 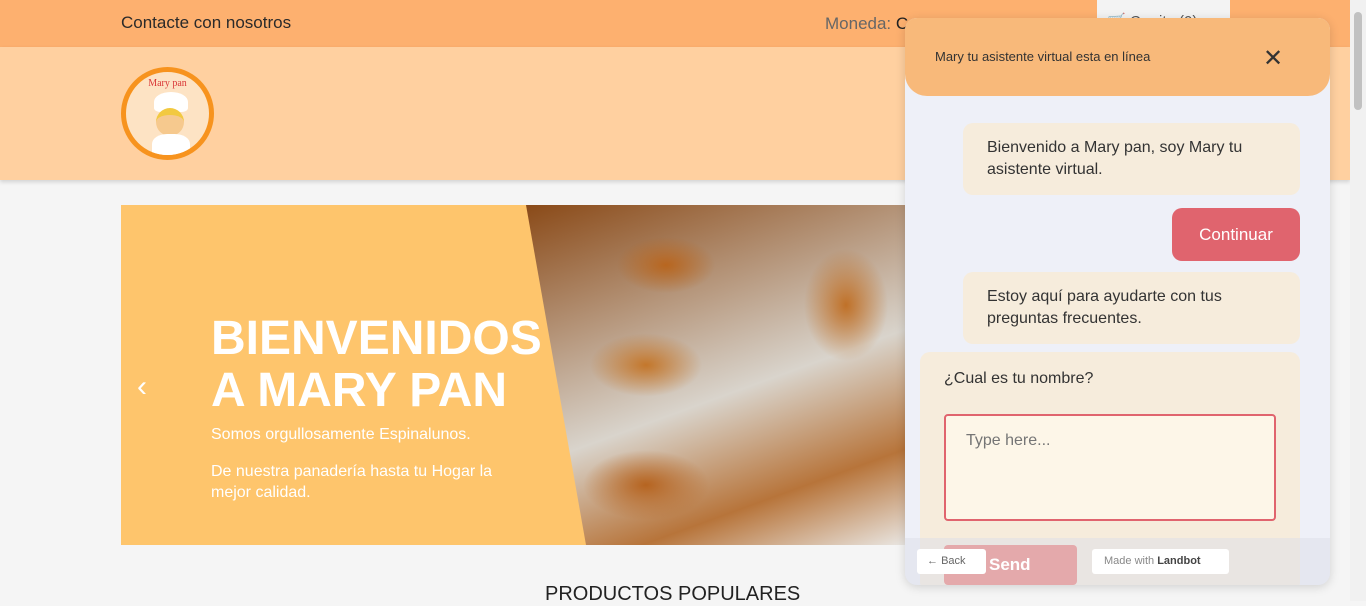 I want to click on hero-subtitle: Somos orgullosamente Espinalunos., so click(x=341, y=434).